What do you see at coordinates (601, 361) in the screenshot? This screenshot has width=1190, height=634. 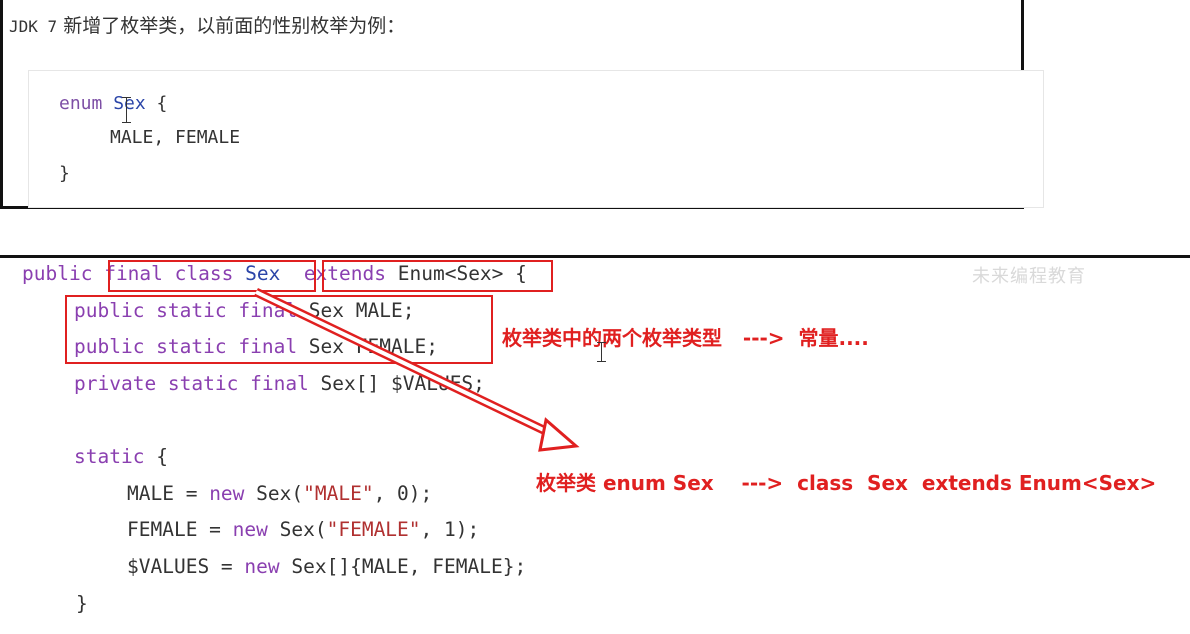 I see `text-cursor-cap-bottom` at bounding box center [601, 361].